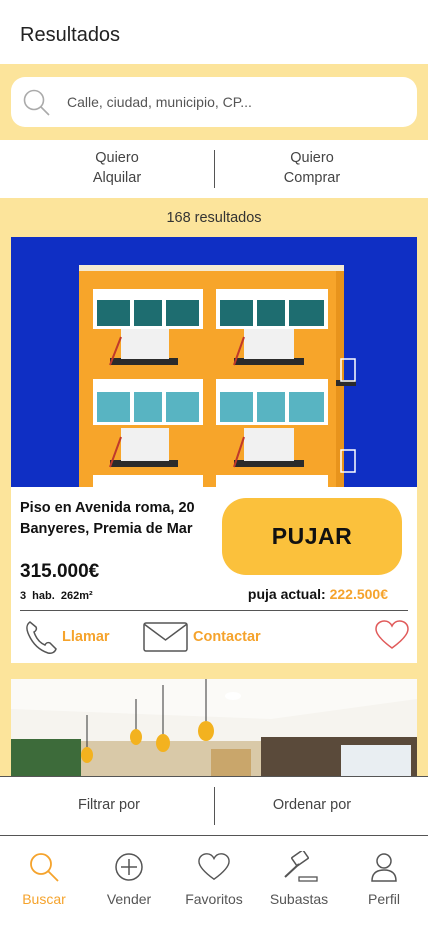 This screenshot has width=428, height=926. What do you see at coordinates (214, 899) in the screenshot?
I see `nav-label-favoritos: Favoritos` at bounding box center [214, 899].